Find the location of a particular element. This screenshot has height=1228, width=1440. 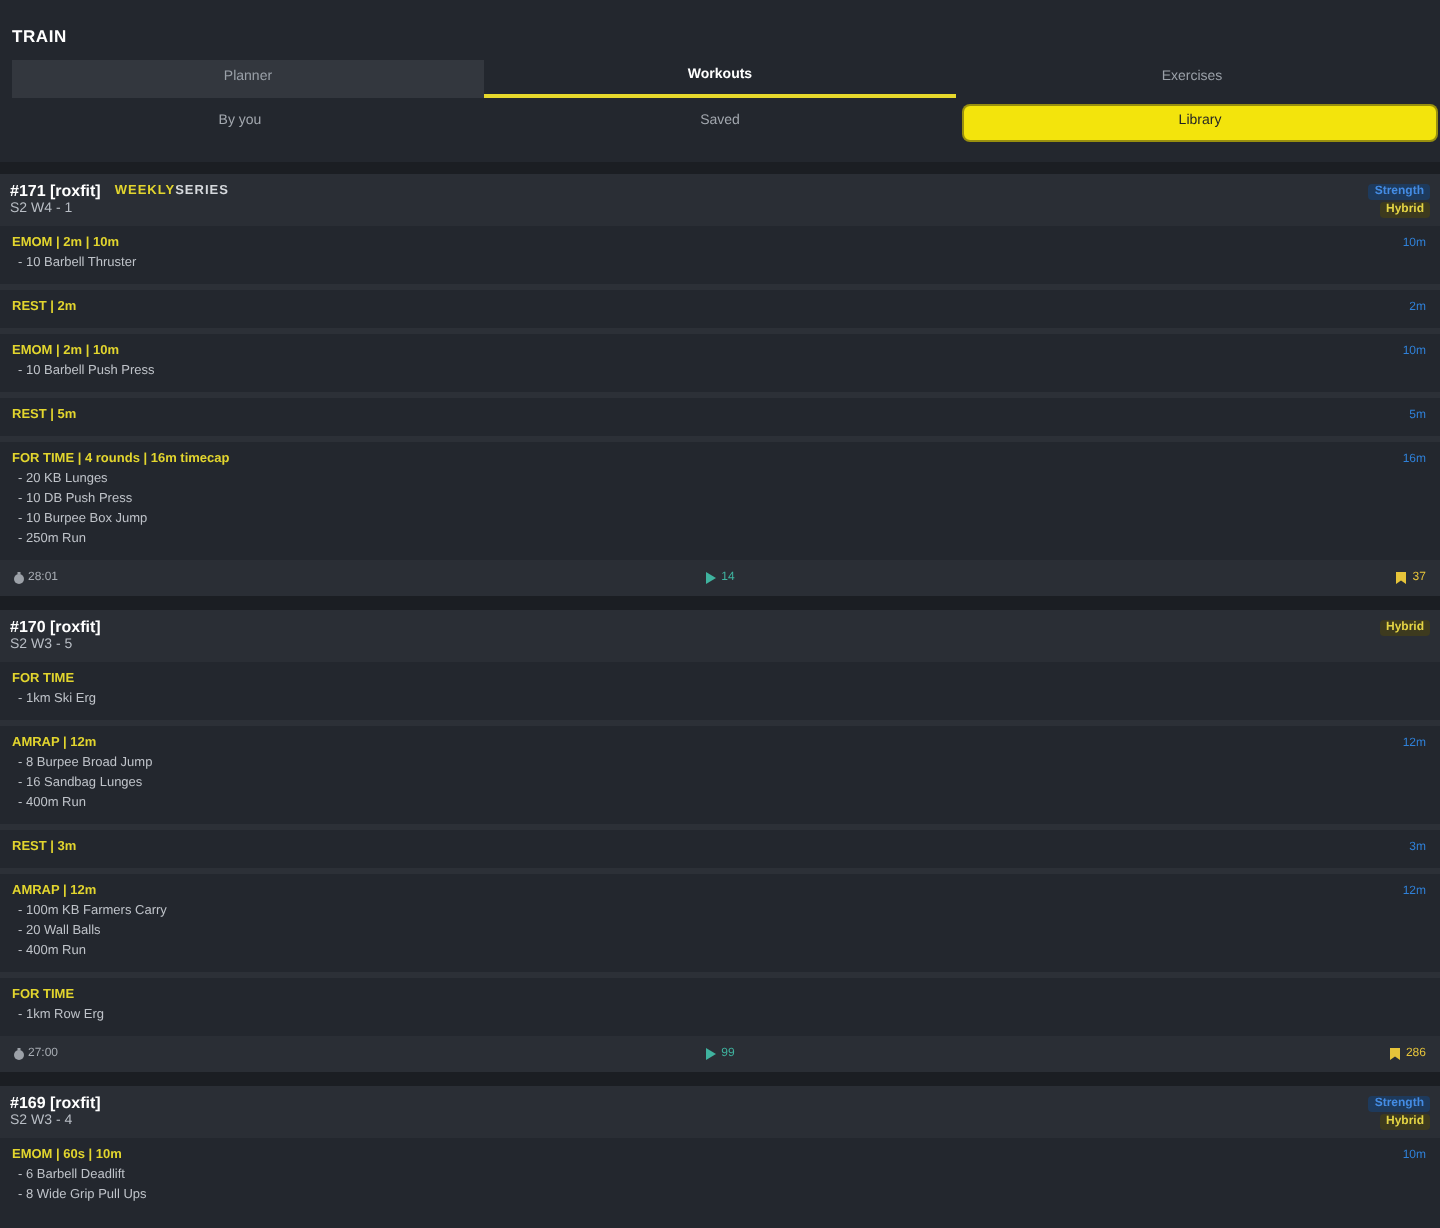

workout-title: #170 [roxfit] is located at coordinates (55, 628).